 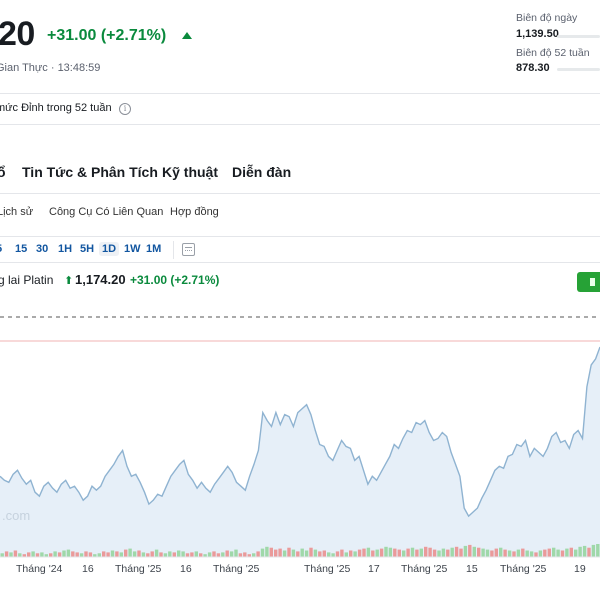 I want to click on interval-15: 15, so click(x=21, y=249).